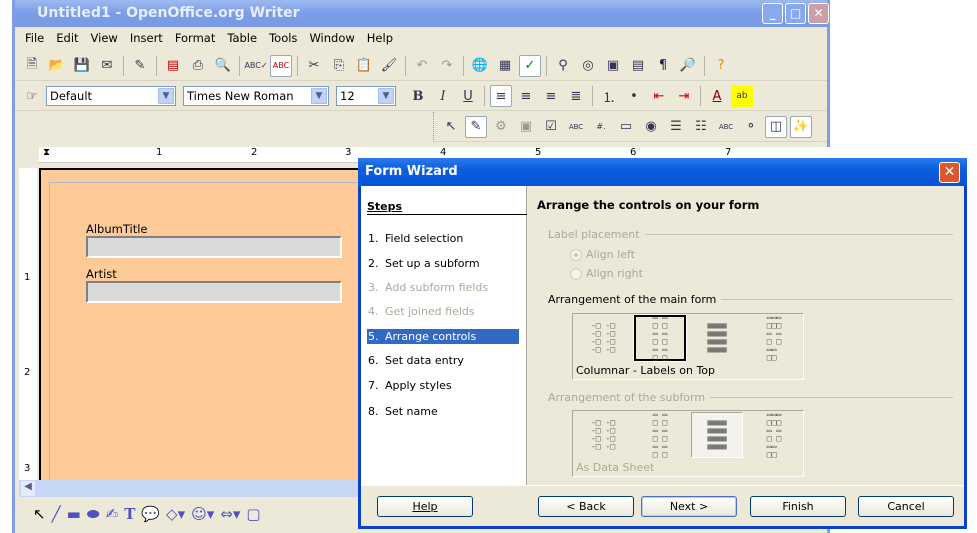 The image size is (977, 533). What do you see at coordinates (129, 514) in the screenshot?
I see `text-icon: T` at bounding box center [129, 514].